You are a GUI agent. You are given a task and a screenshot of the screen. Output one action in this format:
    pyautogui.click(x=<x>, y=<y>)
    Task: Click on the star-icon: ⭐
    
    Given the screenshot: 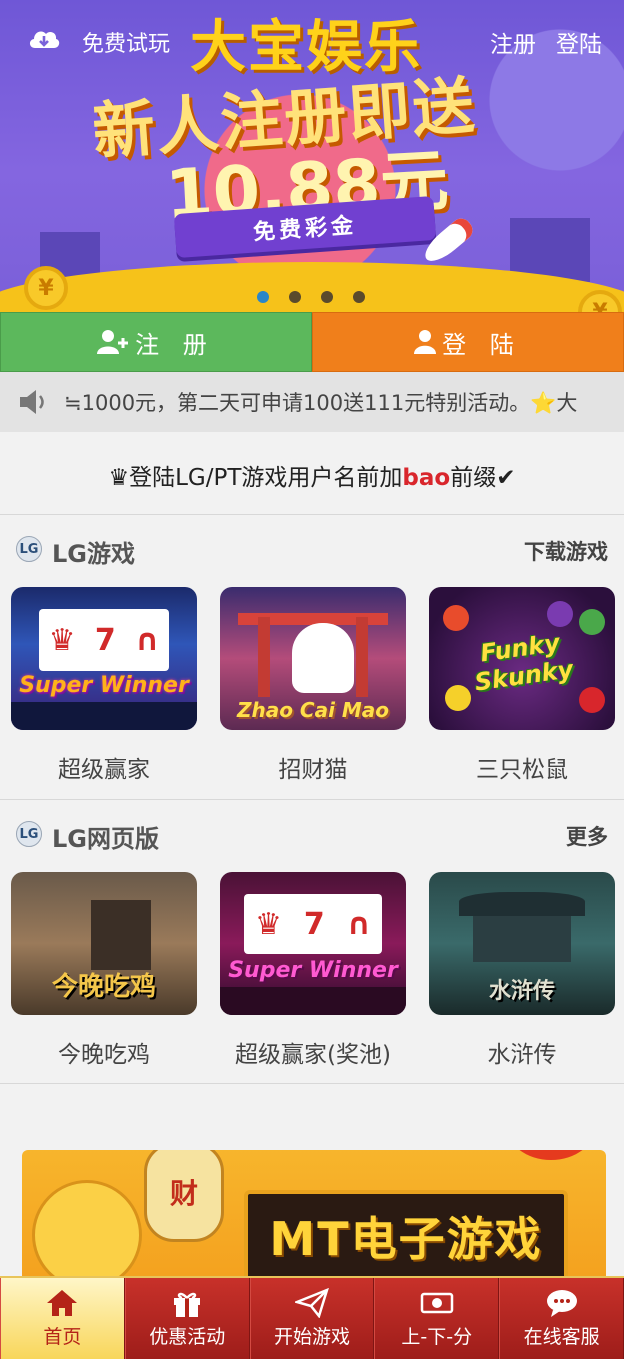 What is the action you would take?
    pyautogui.click(x=543, y=403)
    